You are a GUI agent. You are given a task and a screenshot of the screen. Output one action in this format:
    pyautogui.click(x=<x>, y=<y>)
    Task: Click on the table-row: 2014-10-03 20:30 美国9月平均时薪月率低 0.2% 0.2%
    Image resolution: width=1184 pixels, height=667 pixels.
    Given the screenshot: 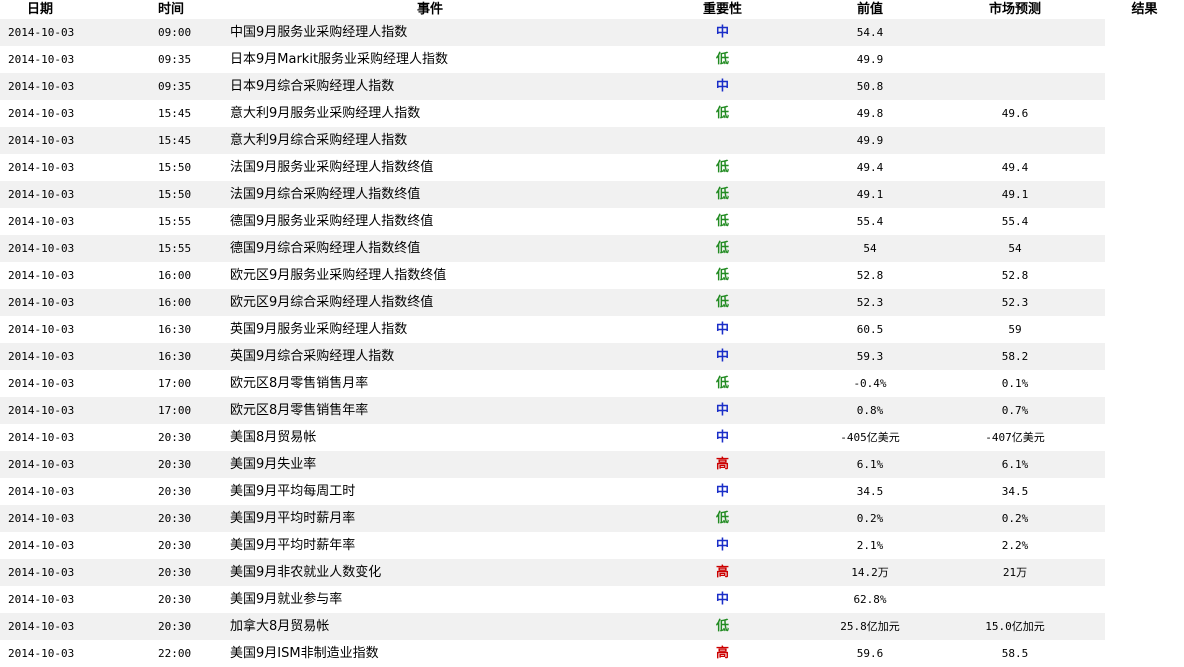 What is the action you would take?
    pyautogui.click(x=592, y=518)
    